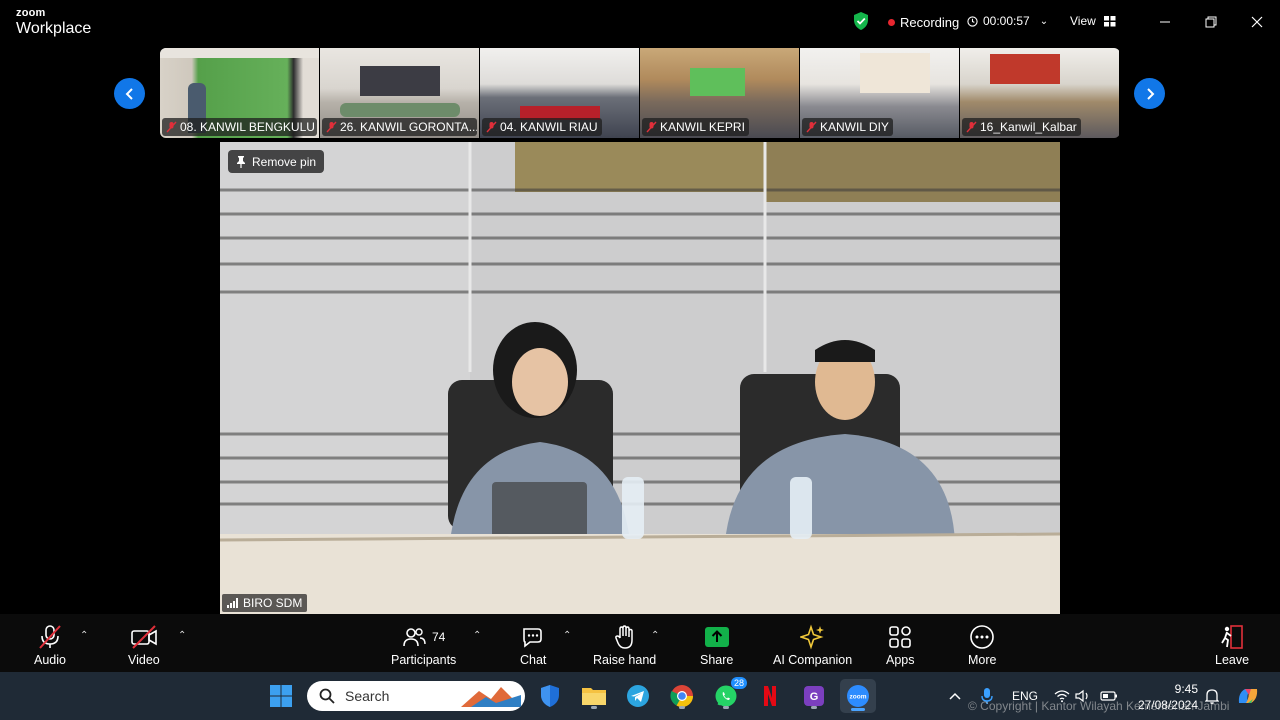 This screenshot has height=720, width=1280. What do you see at coordinates (550, 696) in the screenshot?
I see `taskbar-security-app` at bounding box center [550, 696].